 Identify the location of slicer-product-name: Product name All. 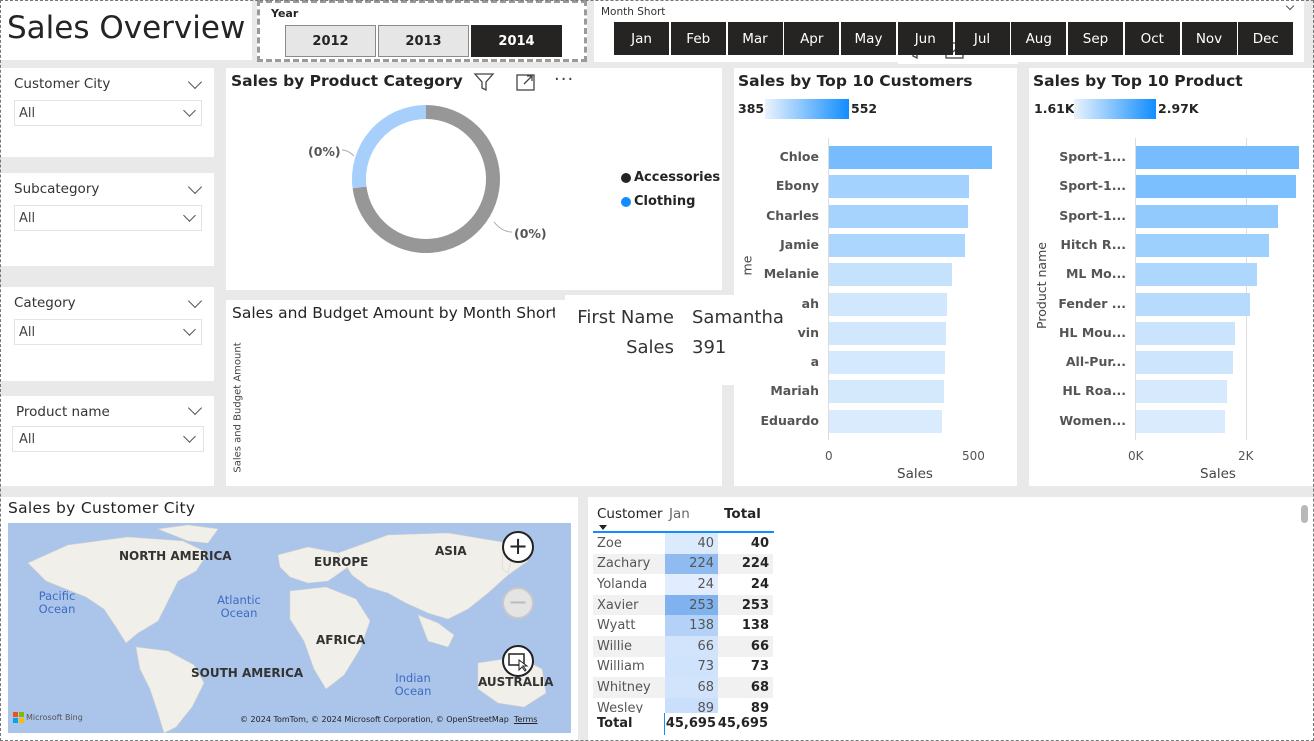
(107, 441).